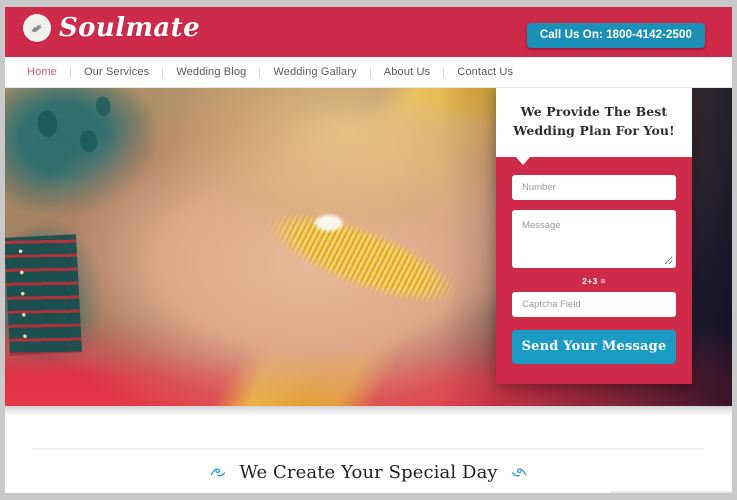 This screenshot has height=500, width=737. Describe the element at coordinates (329, 223) in the screenshot. I see `hero-highlight` at that location.